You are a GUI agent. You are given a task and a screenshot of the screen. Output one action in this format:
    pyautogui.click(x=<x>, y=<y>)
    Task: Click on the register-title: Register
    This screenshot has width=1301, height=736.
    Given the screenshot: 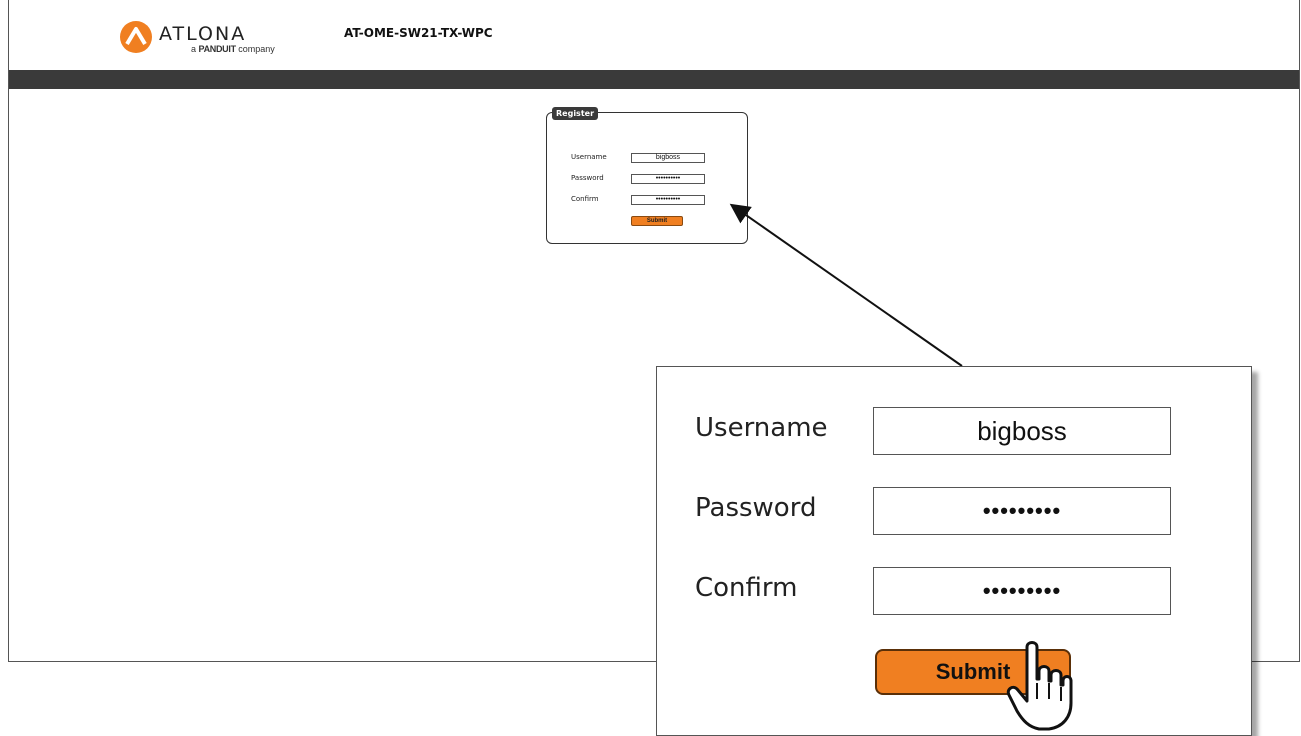 What is the action you would take?
    pyautogui.click(x=575, y=113)
    